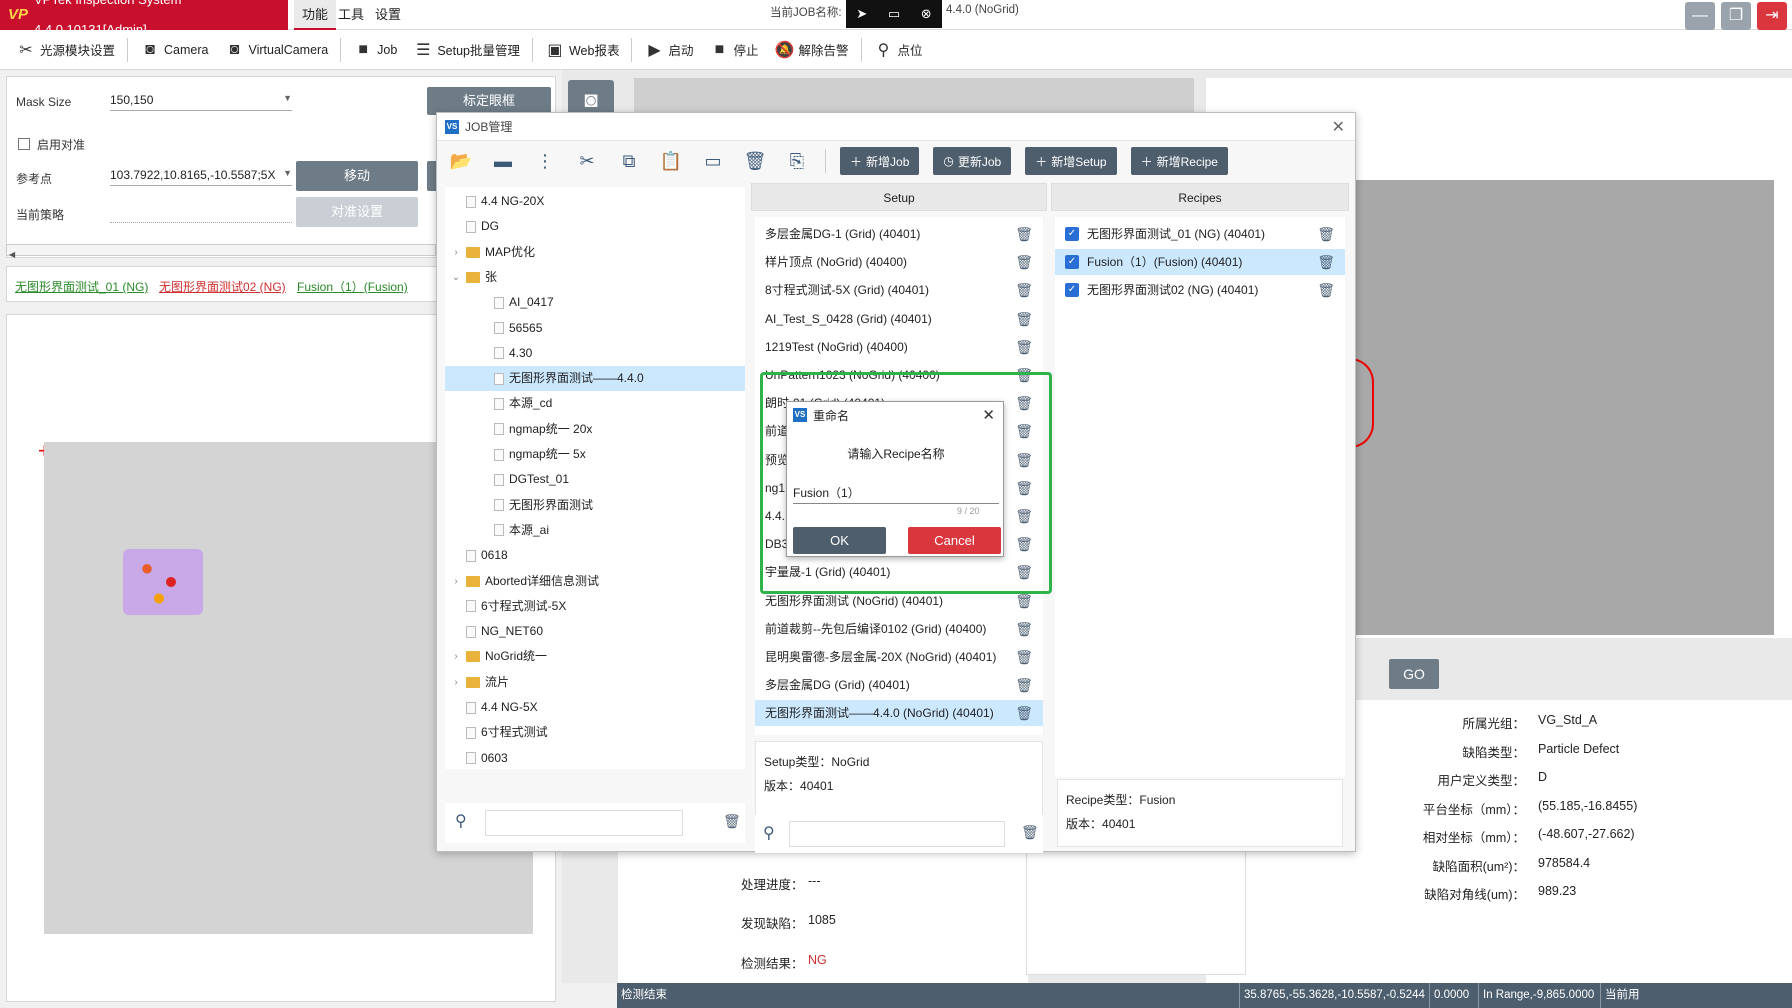  Describe the element at coordinates (221, 251) in the screenshot. I see `horizontal-scrollbar: ◀` at that location.